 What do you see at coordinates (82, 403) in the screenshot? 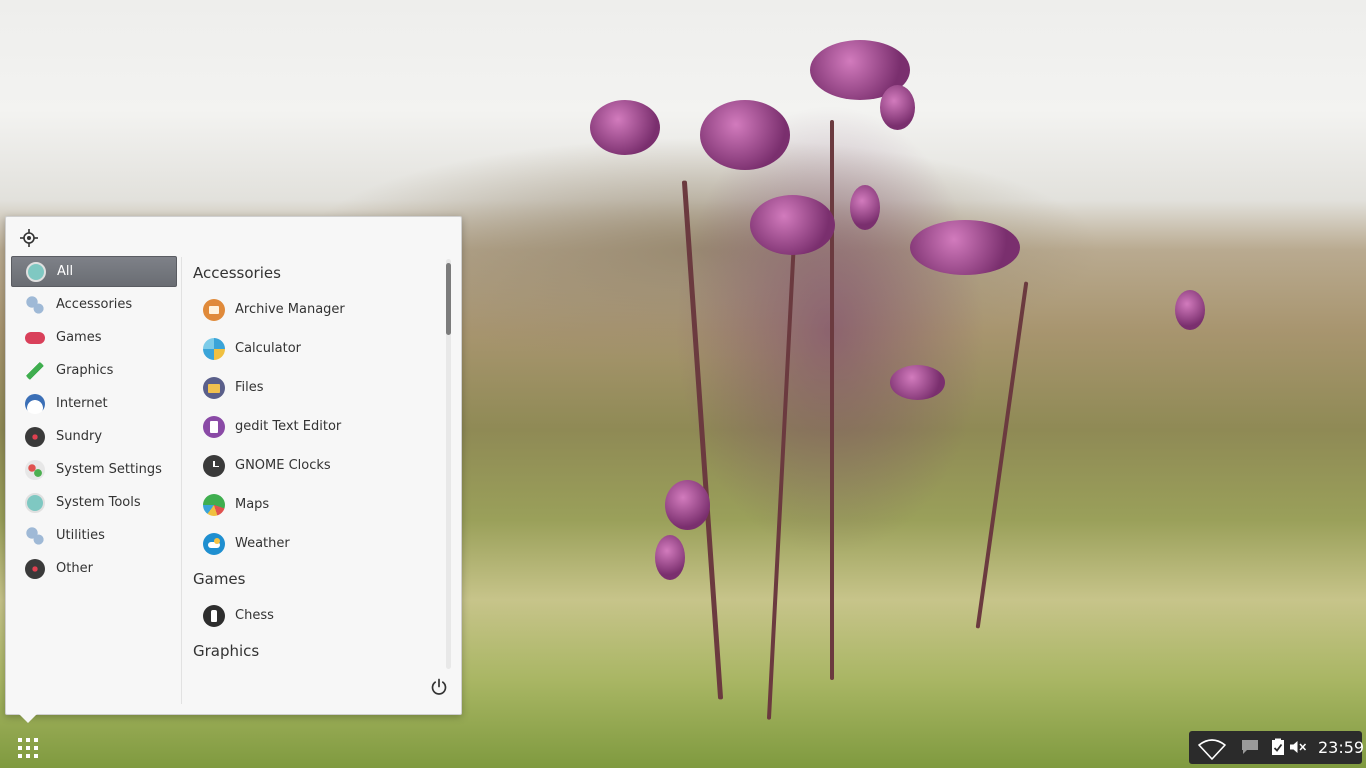
I see `category-label: Internet` at bounding box center [82, 403].